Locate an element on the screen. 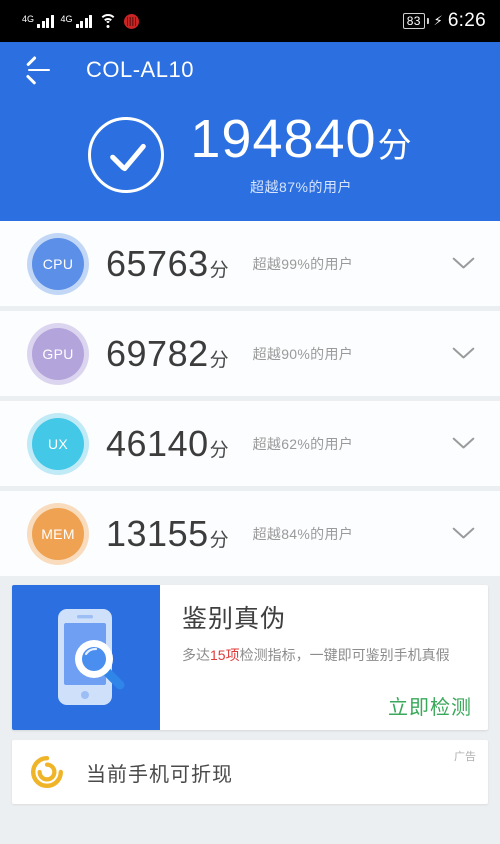 The width and height of the screenshot is (500, 844). network-type-label-2: 4G is located at coordinates (66, 18).